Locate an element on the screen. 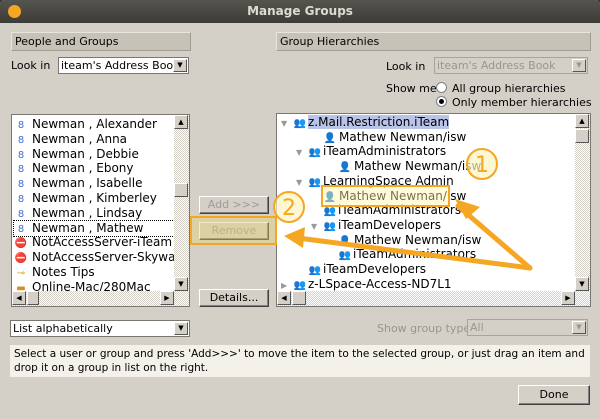 This screenshot has width=600, height=419. list-item: 8 Newman , Kimberley is located at coordinates (85, 198).